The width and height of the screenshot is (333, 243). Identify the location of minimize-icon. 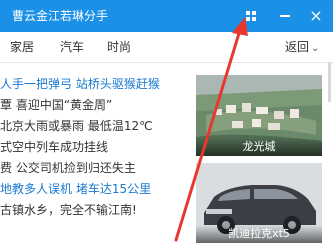
(285, 16).